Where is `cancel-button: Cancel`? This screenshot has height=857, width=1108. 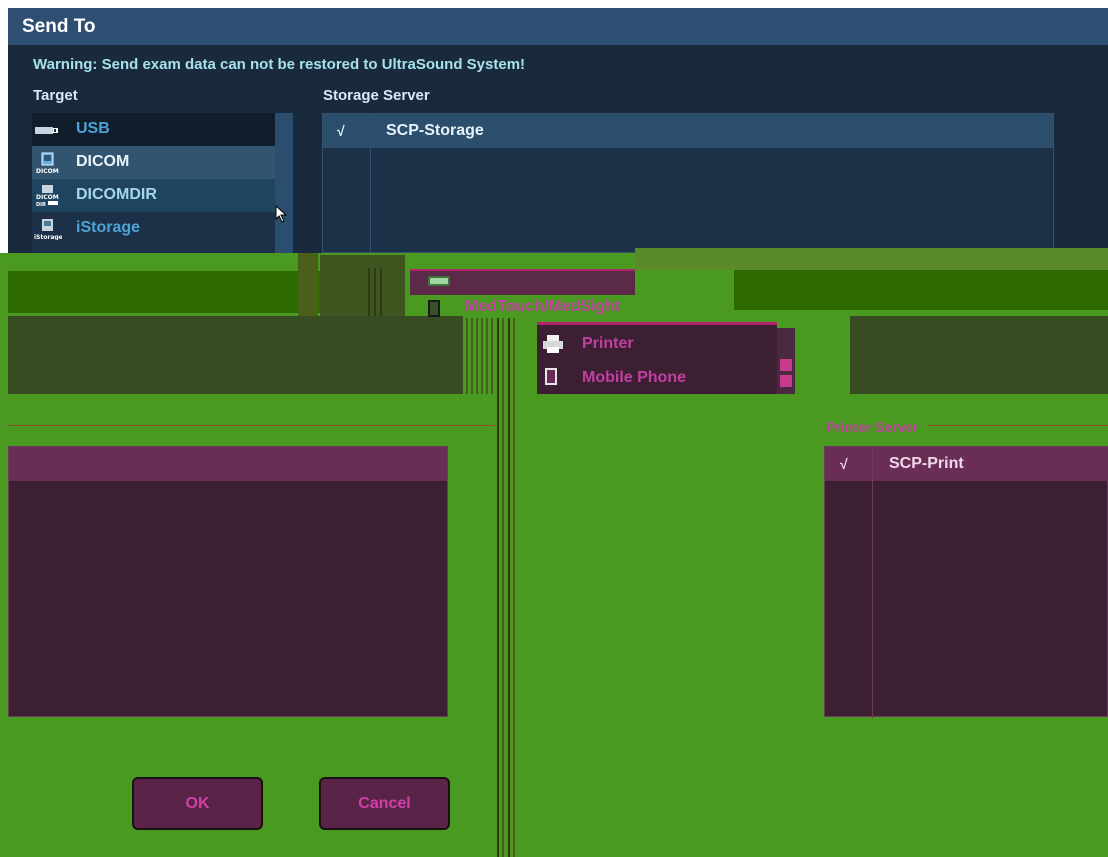 cancel-button: Cancel is located at coordinates (384, 803).